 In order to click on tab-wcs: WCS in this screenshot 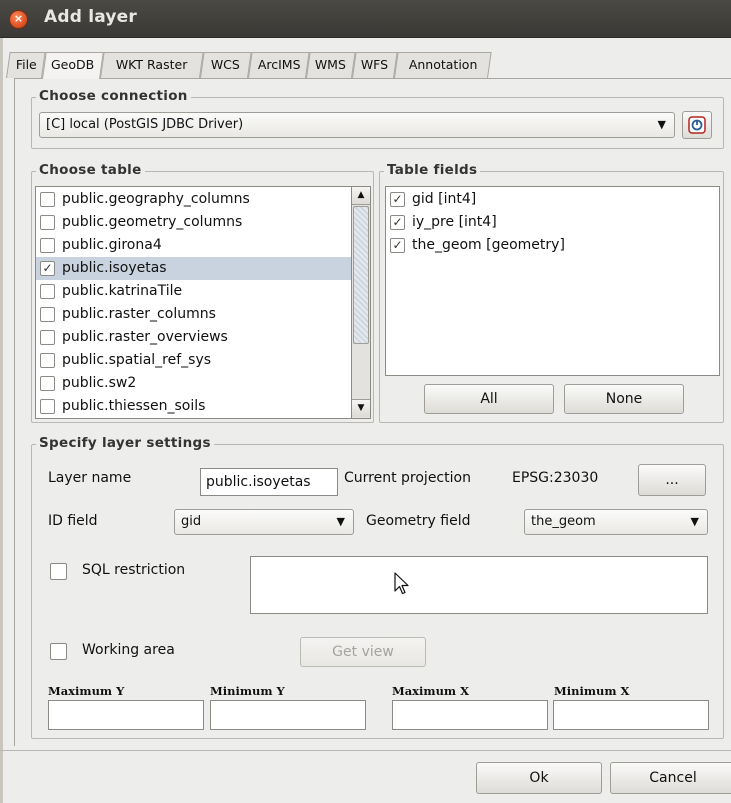, I will do `click(226, 65)`.